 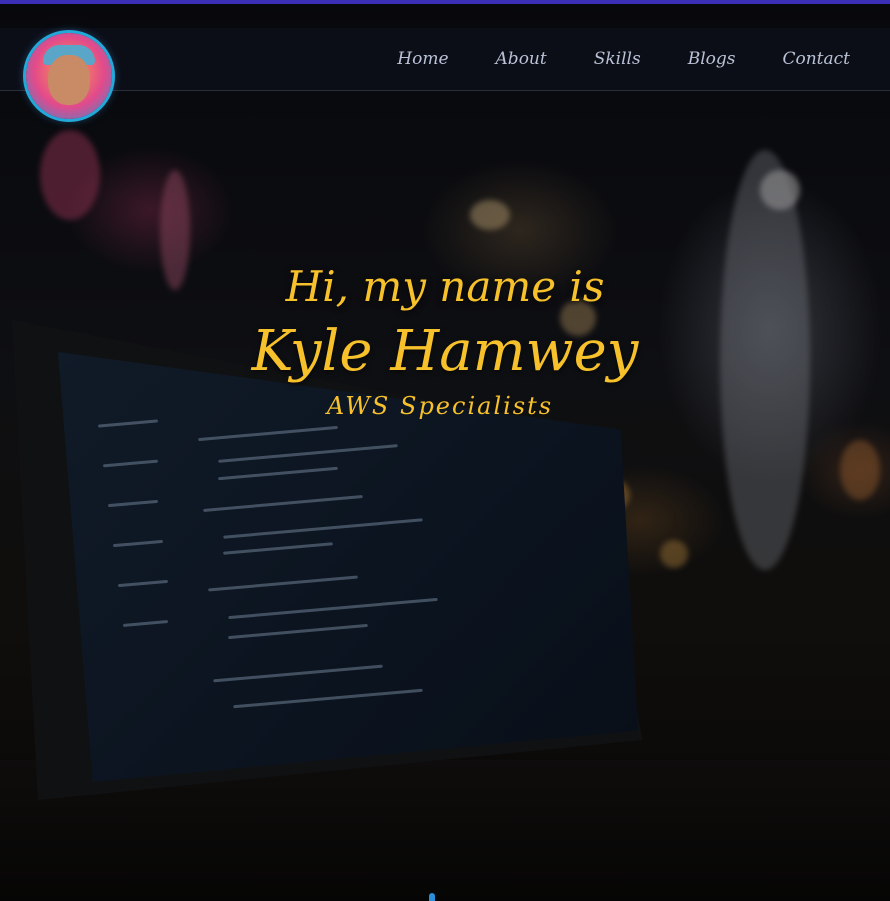 What do you see at coordinates (445, 351) in the screenshot?
I see `hero-name: Kyle Hamwey` at bounding box center [445, 351].